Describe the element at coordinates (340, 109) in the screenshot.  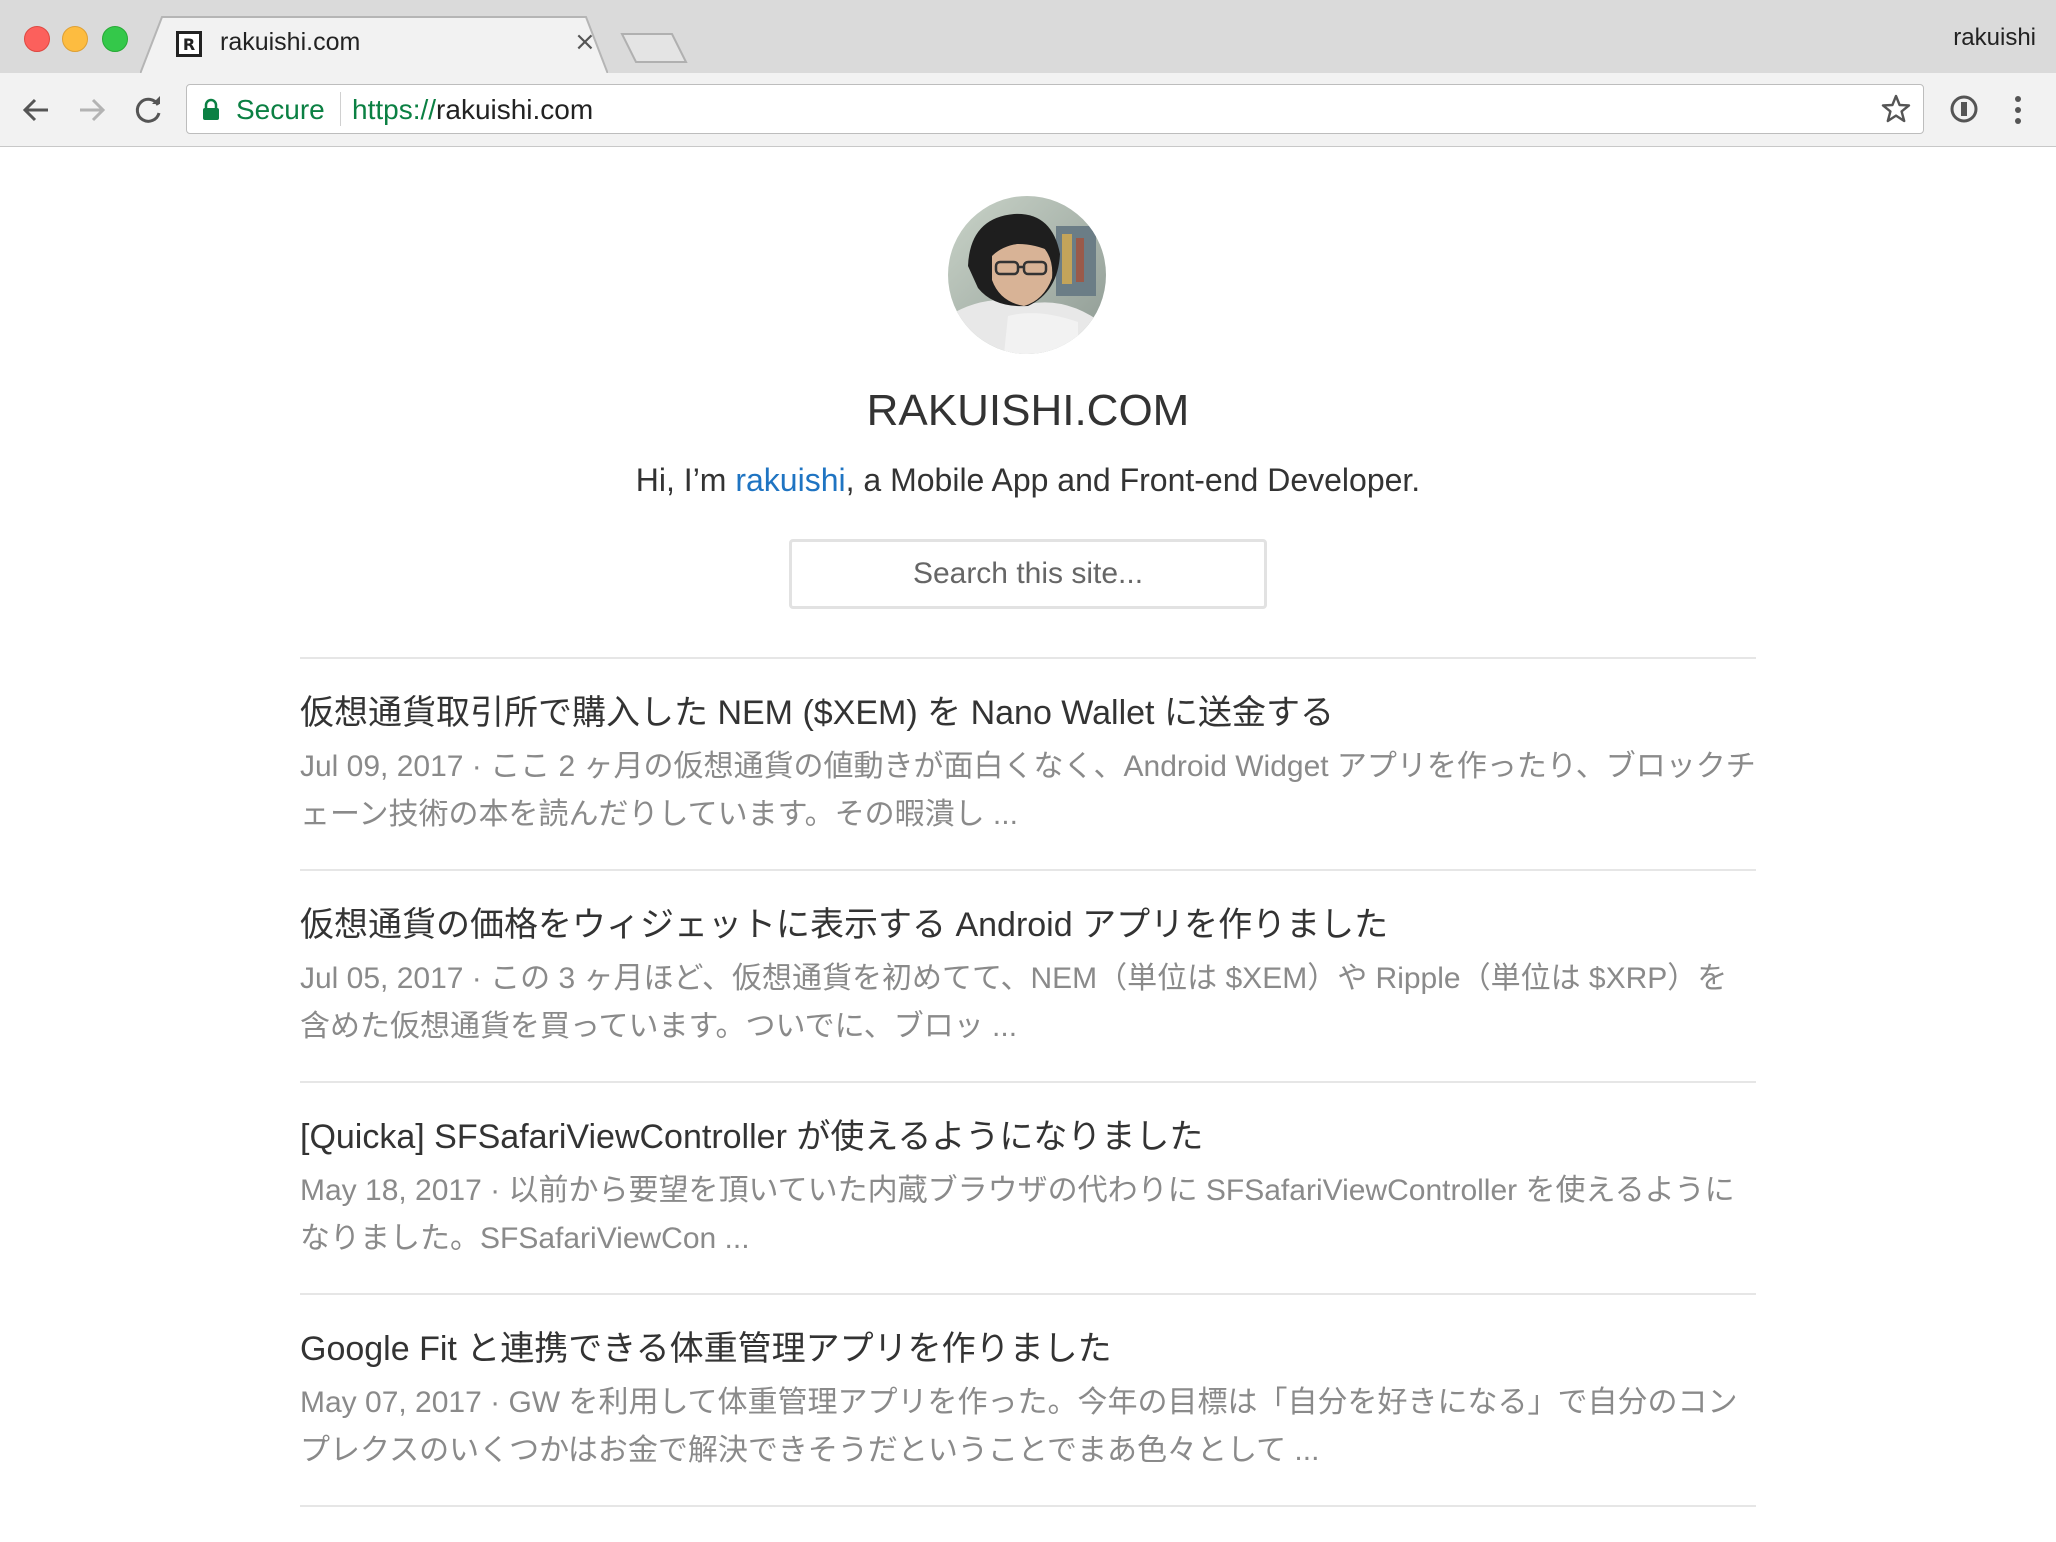
I see `omnibox-divider` at that location.